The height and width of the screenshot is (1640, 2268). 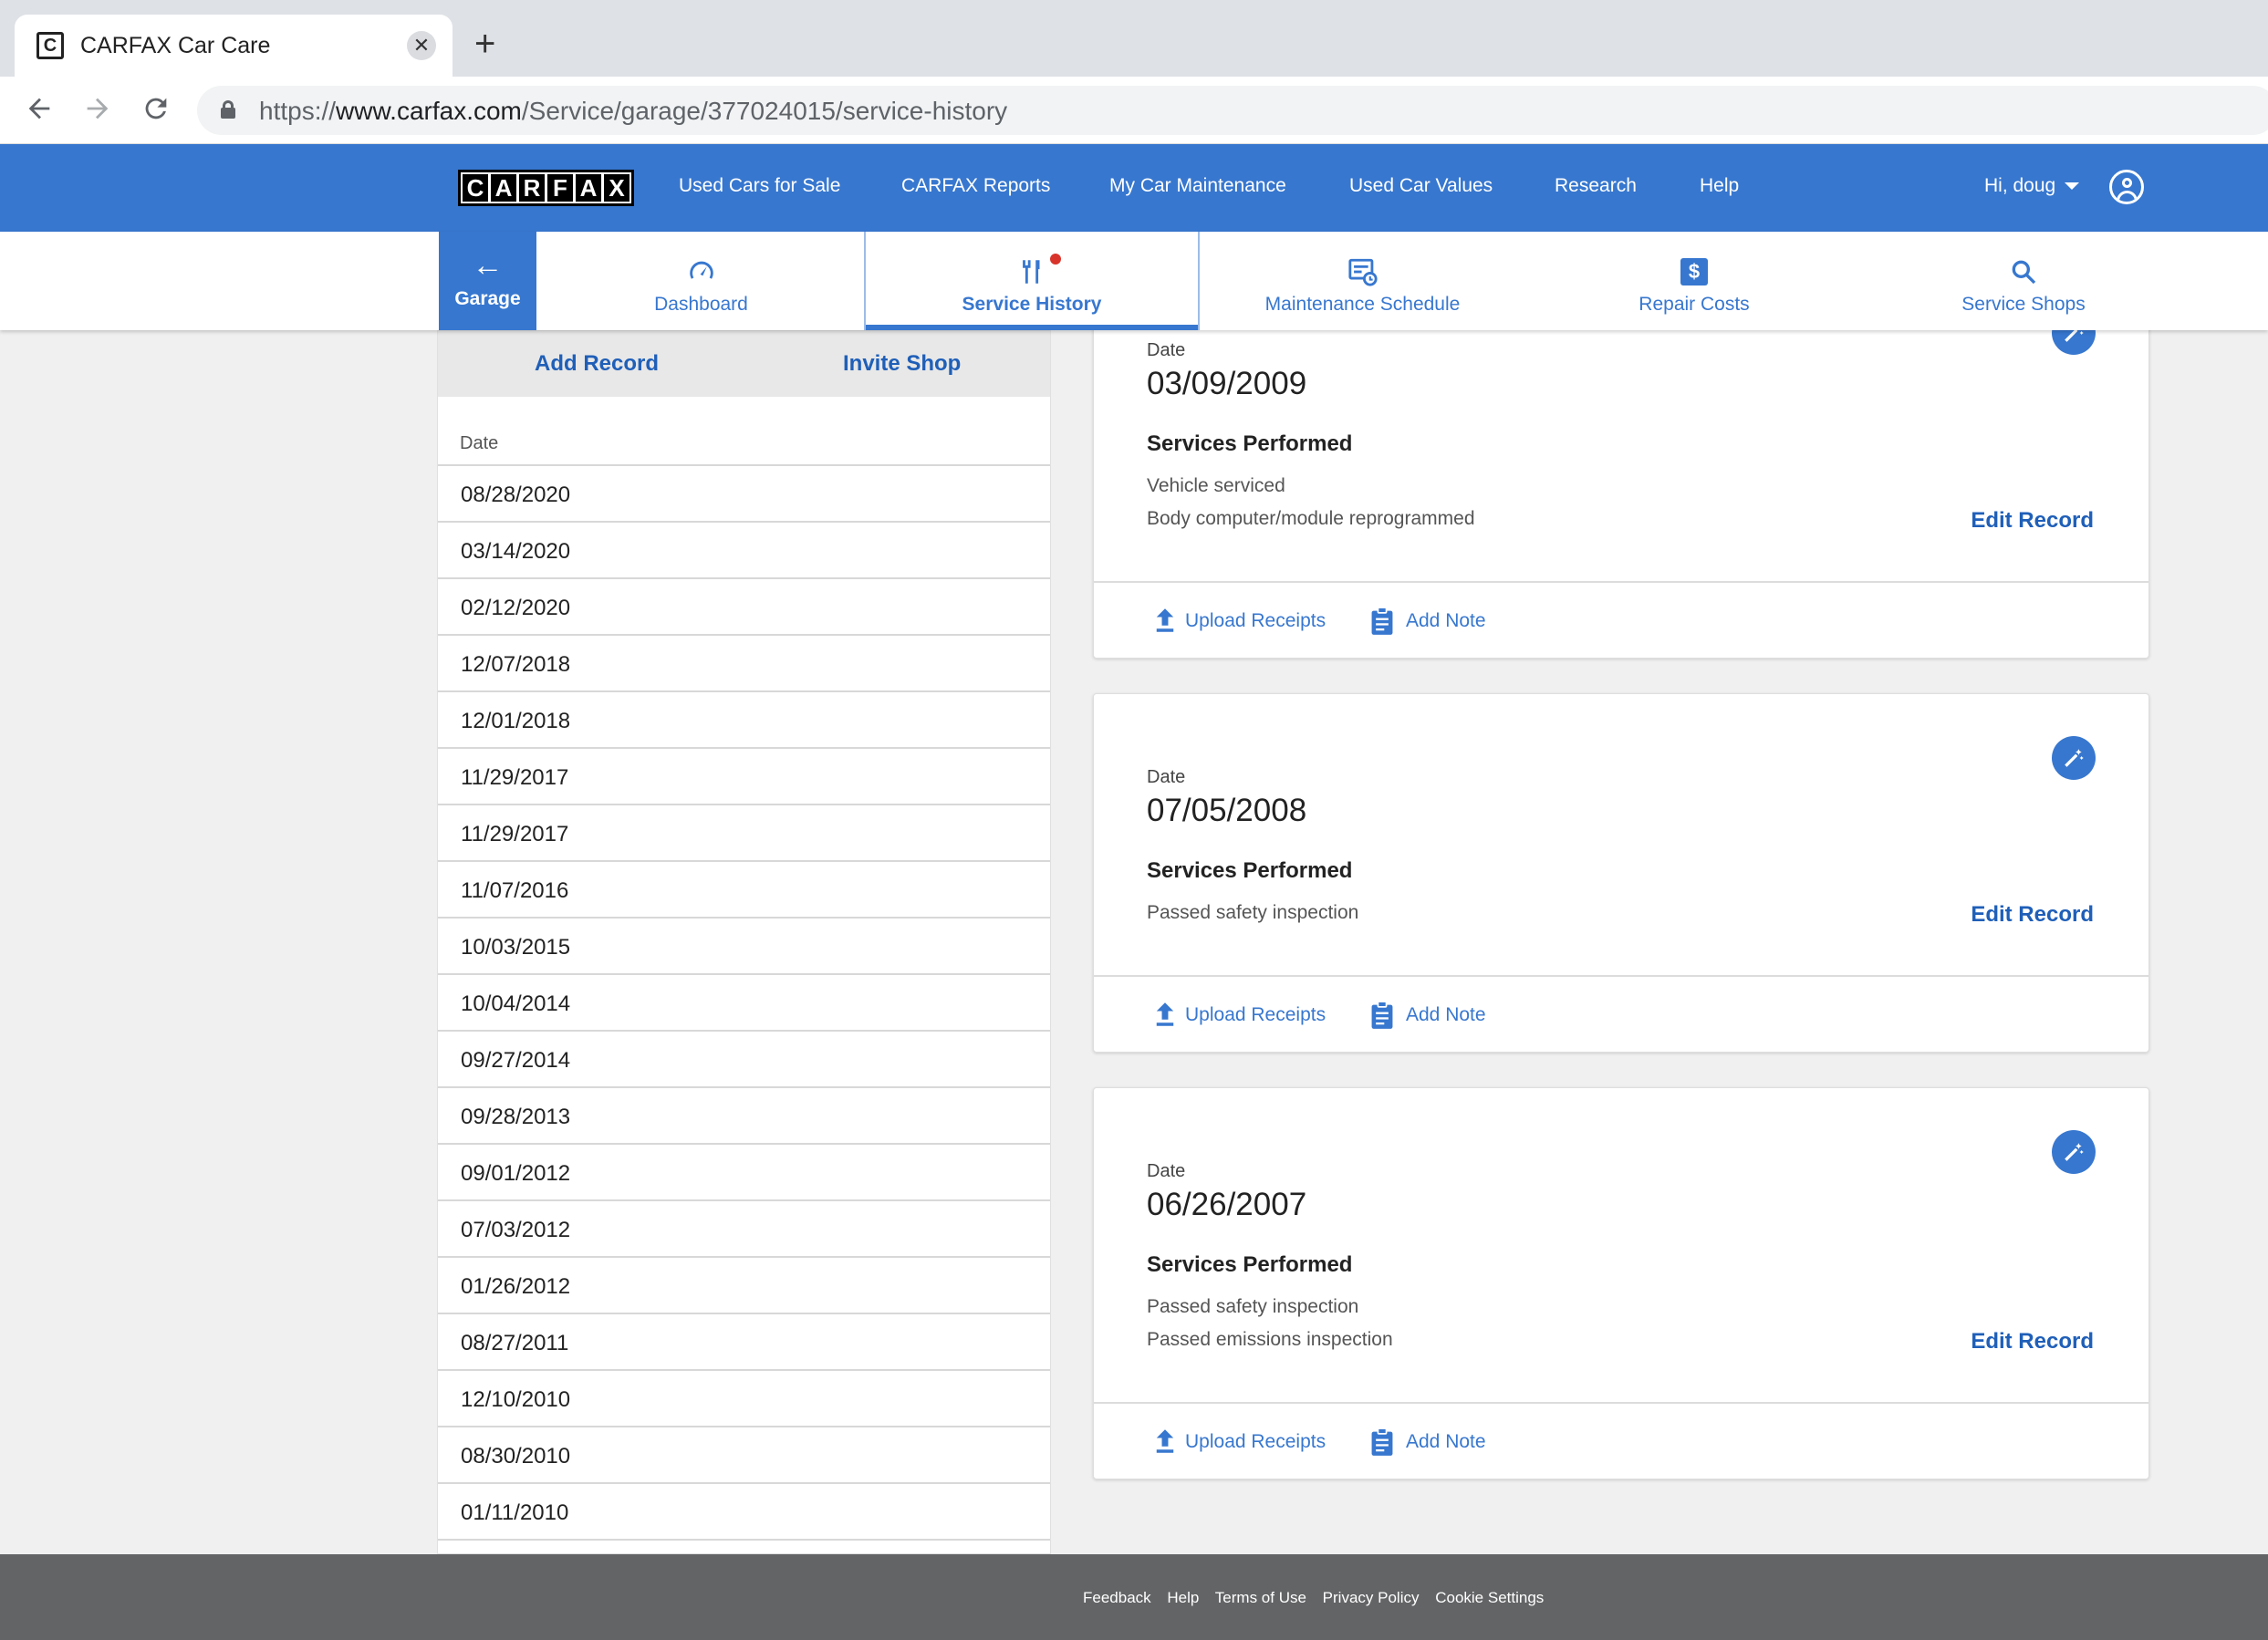 I want to click on tab-repair-costs: $ Repair Costs, so click(x=1694, y=281).